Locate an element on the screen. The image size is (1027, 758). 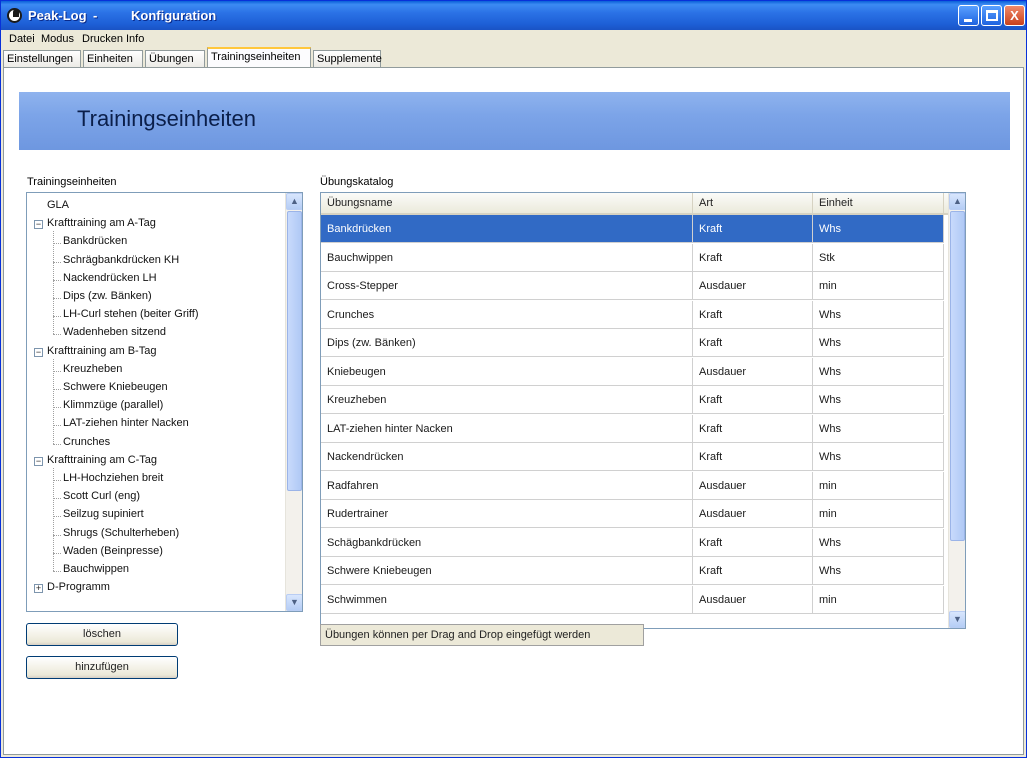
table-row: Cross-Stepper Ausdauer min is located at coordinates (632, 286).